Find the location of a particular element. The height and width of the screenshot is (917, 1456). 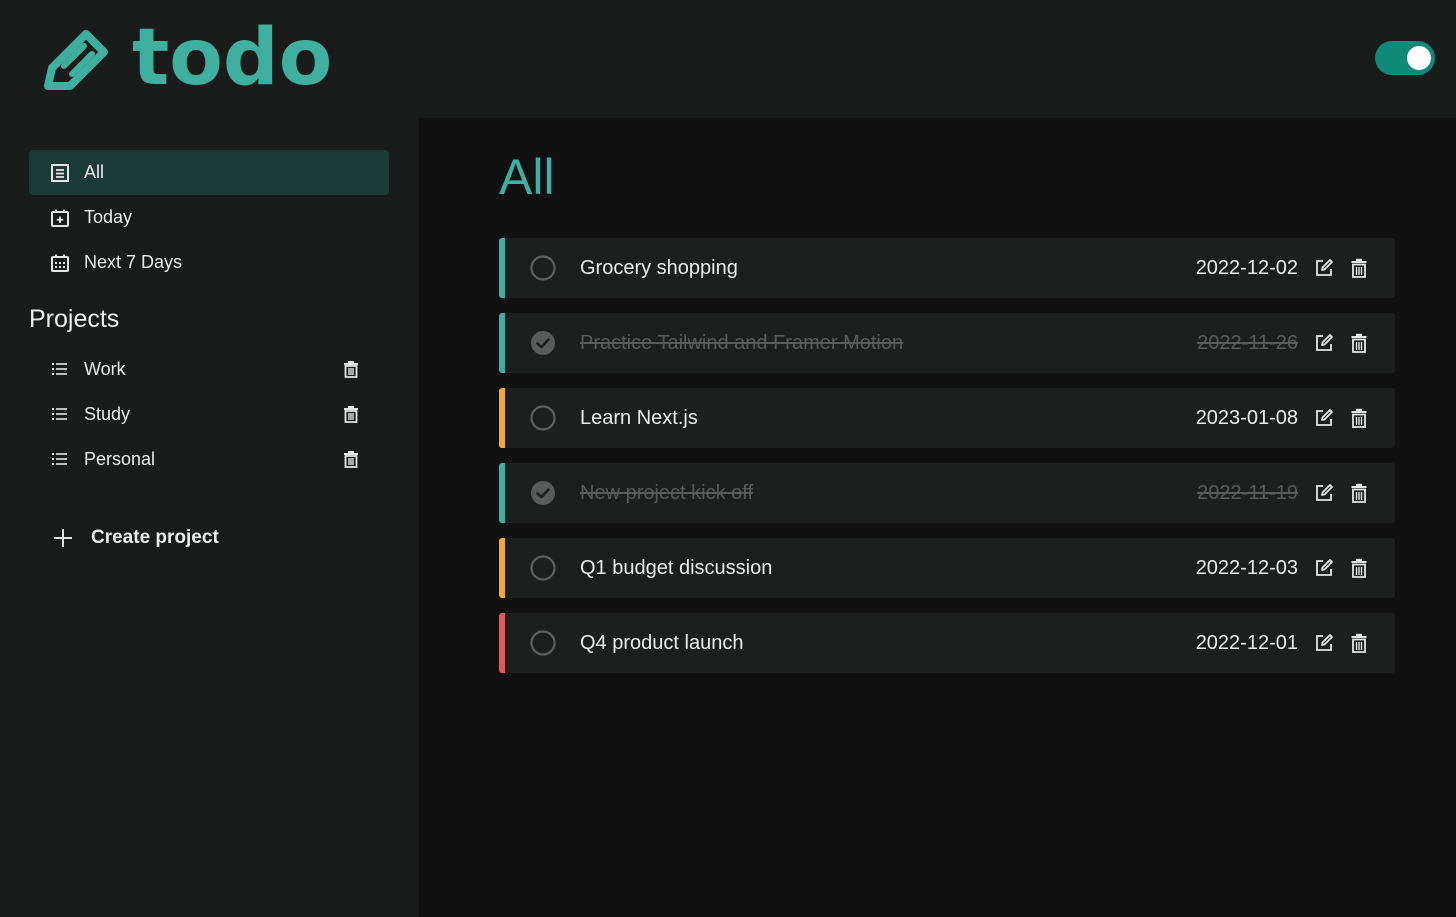

sidebar-item-label: Today is located at coordinates (108, 217).